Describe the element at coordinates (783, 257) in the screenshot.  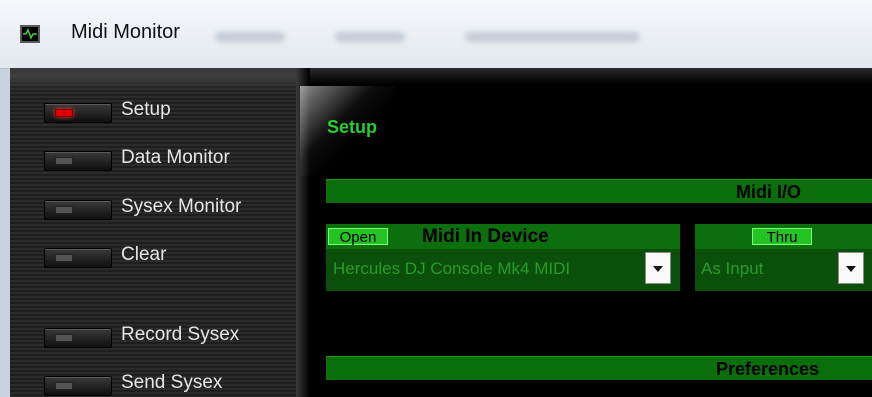
I see `thru-group: Thru As Input` at that location.